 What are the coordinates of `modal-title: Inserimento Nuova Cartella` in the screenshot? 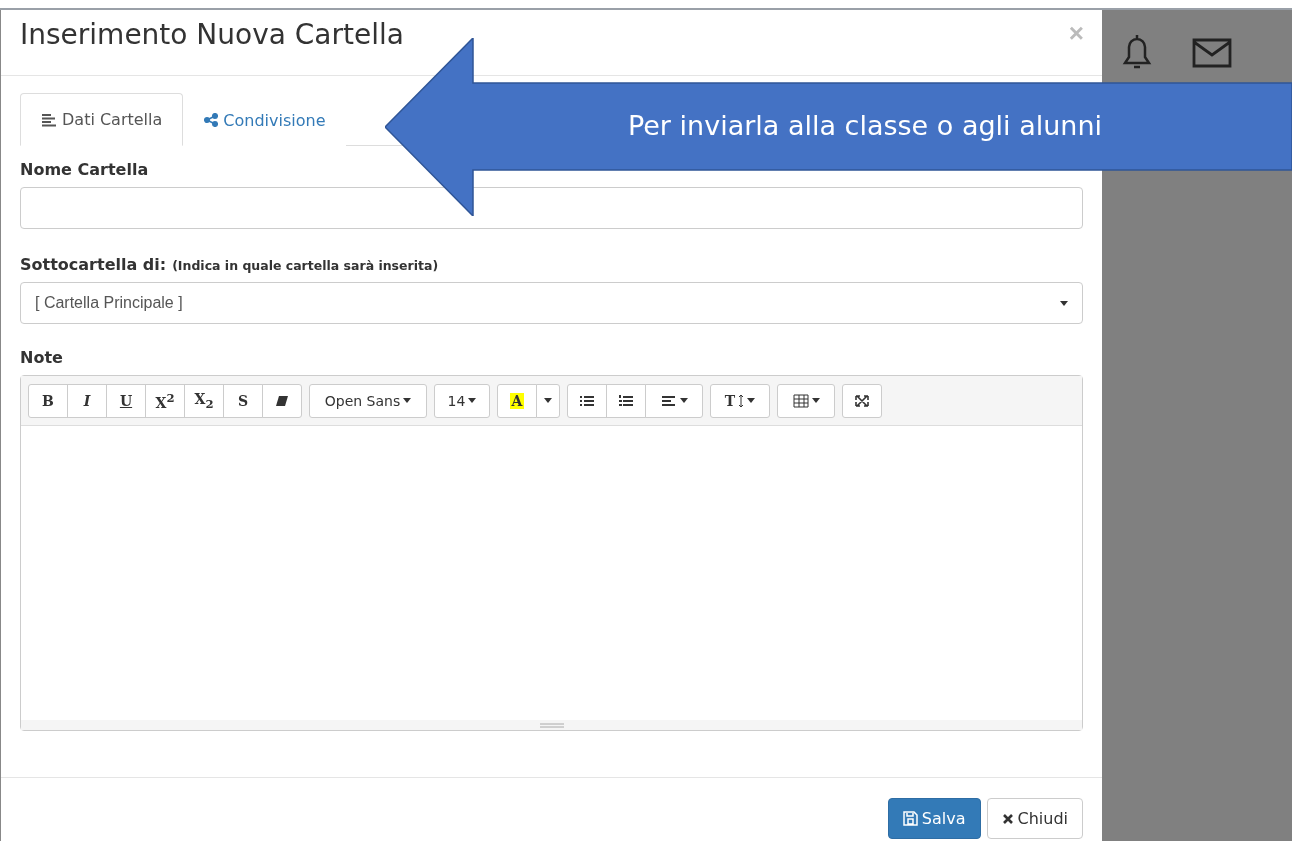 It's located at (212, 35).